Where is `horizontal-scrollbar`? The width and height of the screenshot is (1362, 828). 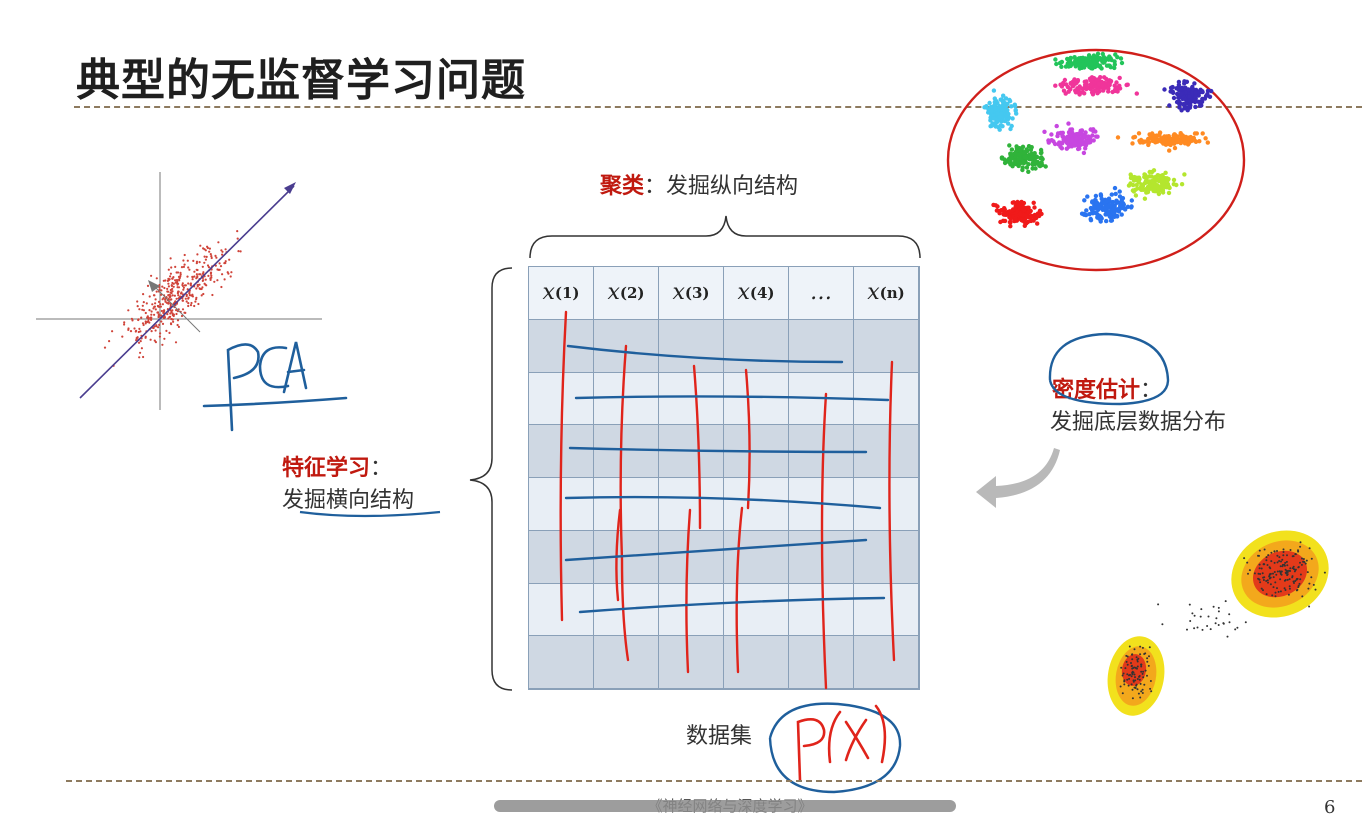 horizontal-scrollbar is located at coordinates (725, 806).